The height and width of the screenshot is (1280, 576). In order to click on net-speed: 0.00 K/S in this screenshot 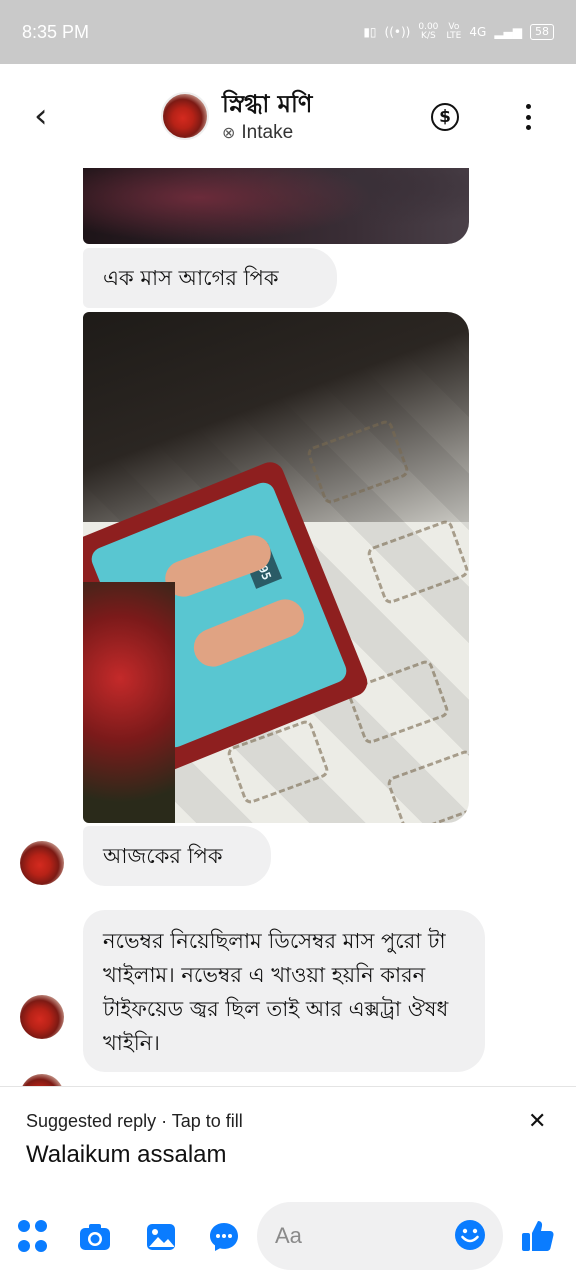, I will do `click(428, 32)`.